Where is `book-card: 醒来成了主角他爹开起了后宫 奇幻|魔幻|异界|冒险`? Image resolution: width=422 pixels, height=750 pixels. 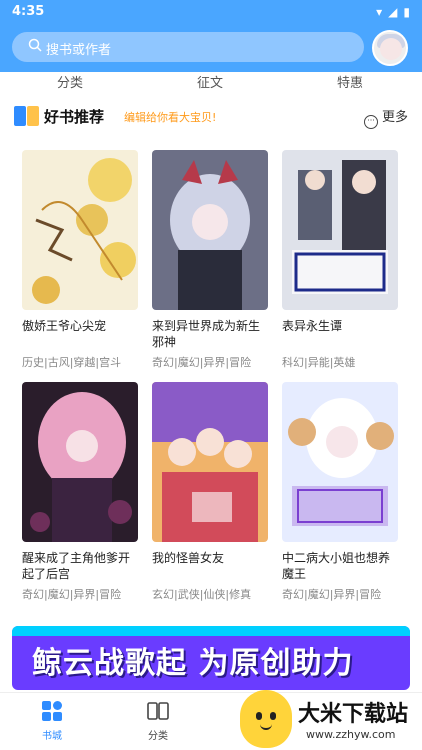
book-card: 醒来成了主角他爹开起了后宫 奇幻|魔幻|异界|冒险 is located at coordinates (80, 492).